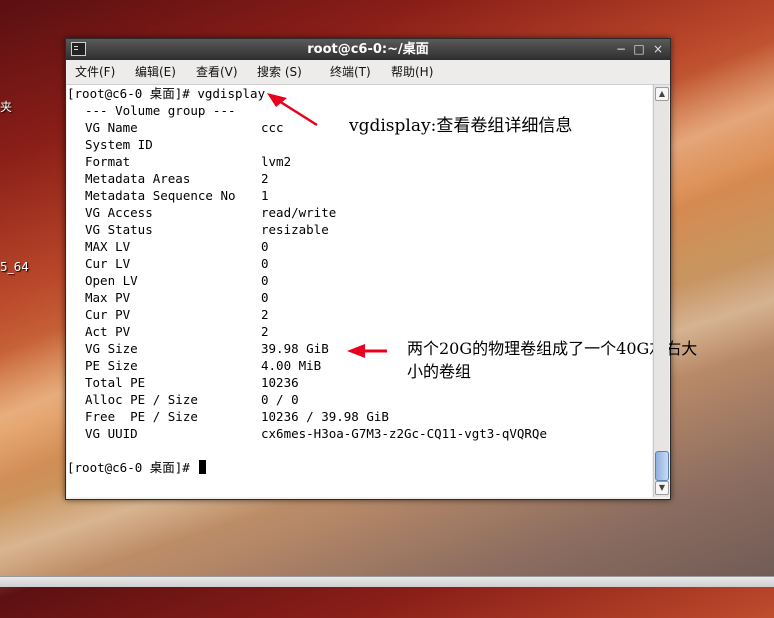  I want to click on section-header: --- Volume group ---, so click(160, 110).